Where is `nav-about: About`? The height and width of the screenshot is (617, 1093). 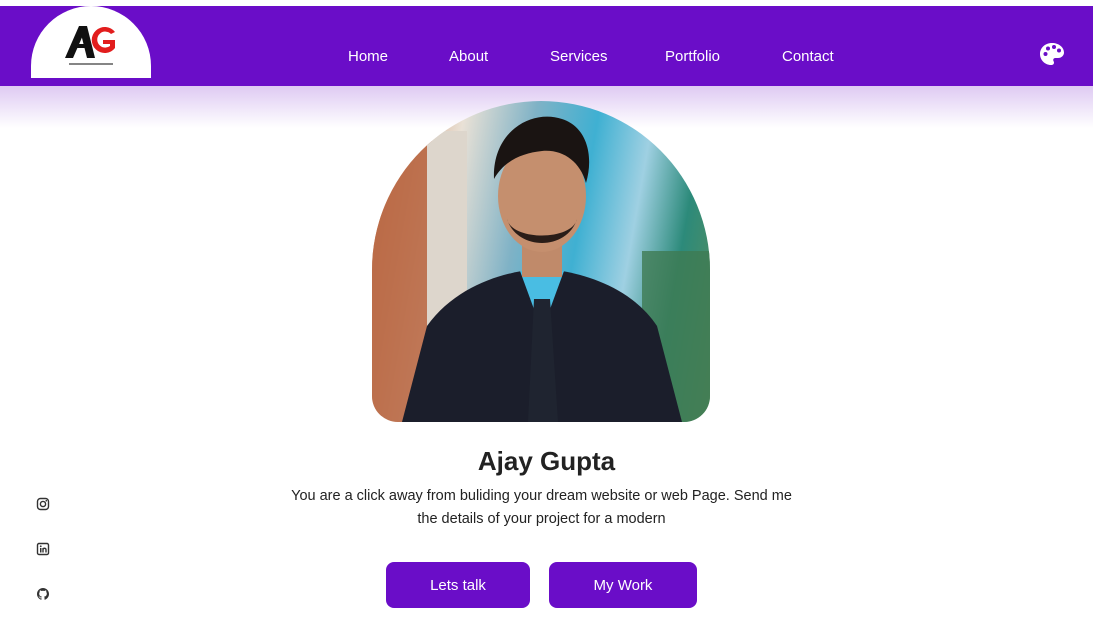
nav-about: About is located at coordinates (468, 56).